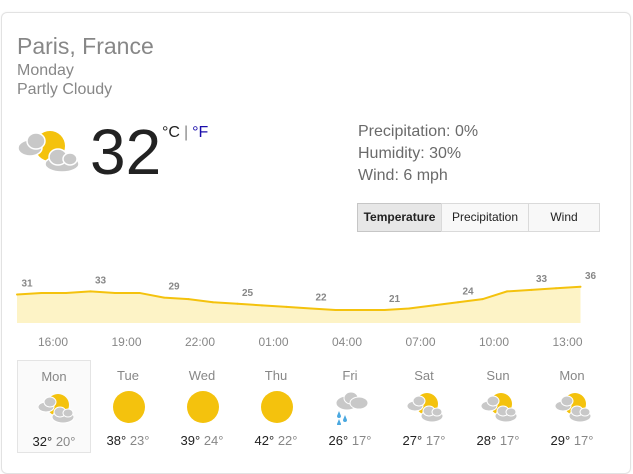 This screenshot has width=633, height=474. What do you see at coordinates (128, 375) in the screenshot?
I see `forecast-day-name: Tue` at bounding box center [128, 375].